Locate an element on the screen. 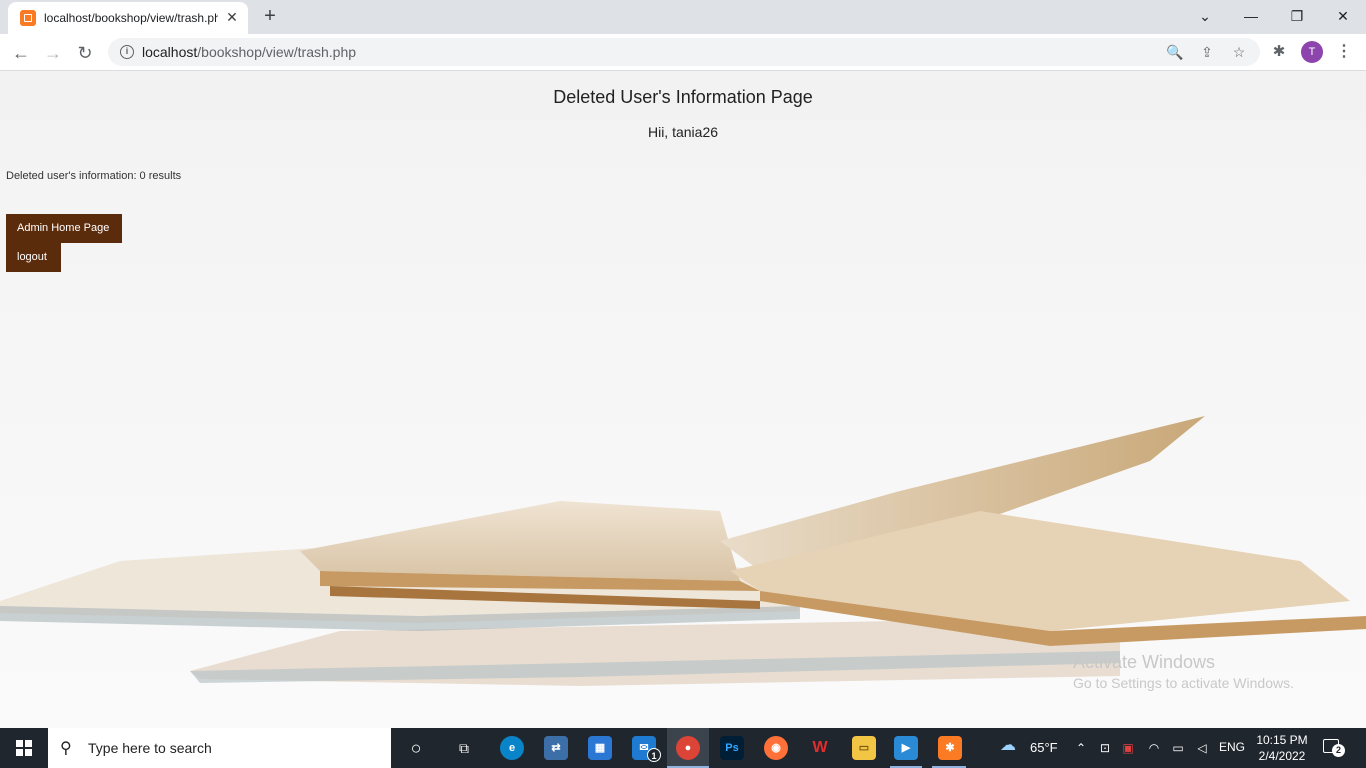 This screenshot has height=768, width=1366. xampp-taskbar-icon: ✱ is located at coordinates (950, 748).